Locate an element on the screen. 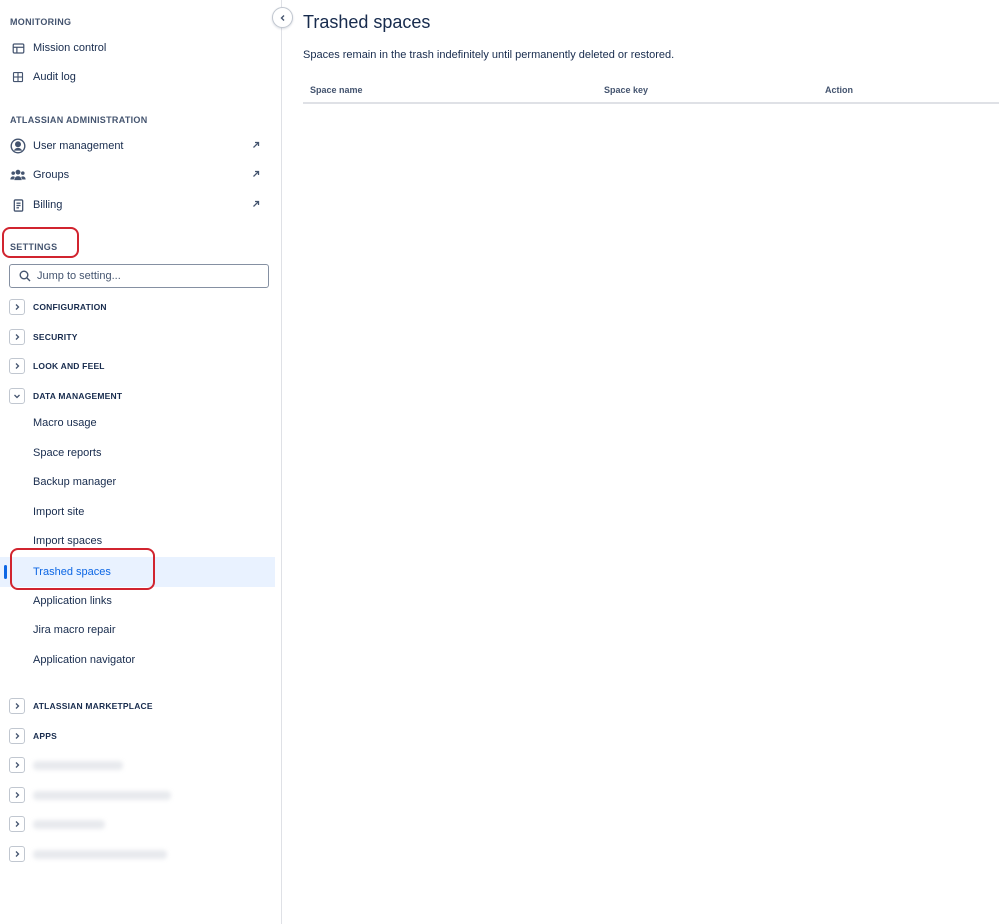 This screenshot has width=999, height=924. sidebar-item-user-management: User management is located at coordinates (137, 146).